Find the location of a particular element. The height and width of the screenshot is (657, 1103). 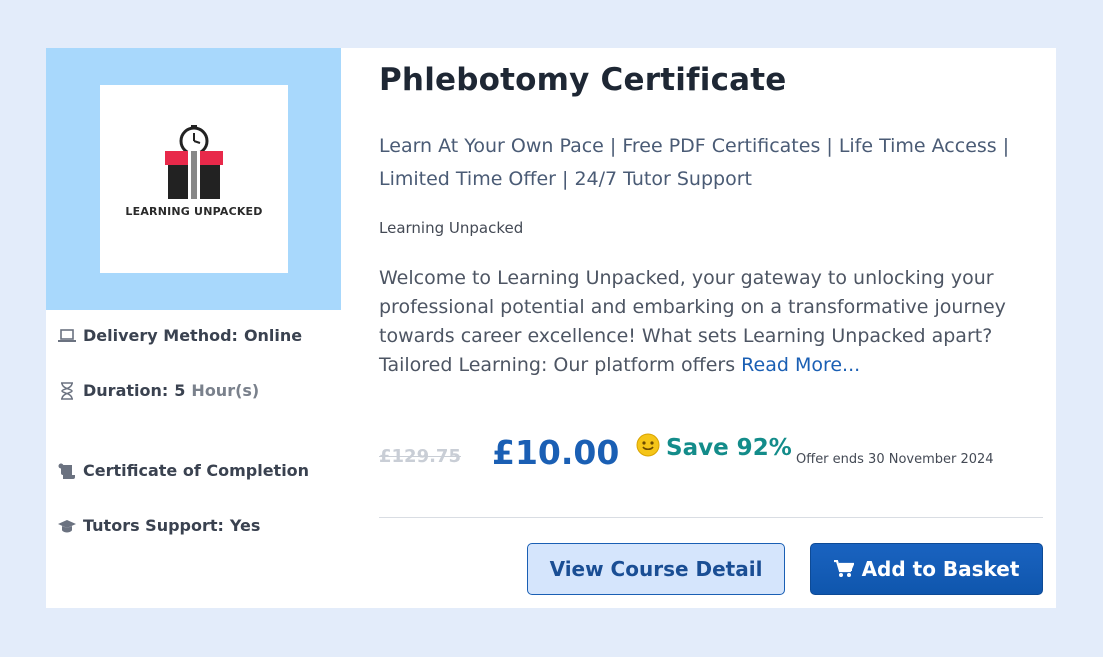

smiley-icon is located at coordinates (648, 448).